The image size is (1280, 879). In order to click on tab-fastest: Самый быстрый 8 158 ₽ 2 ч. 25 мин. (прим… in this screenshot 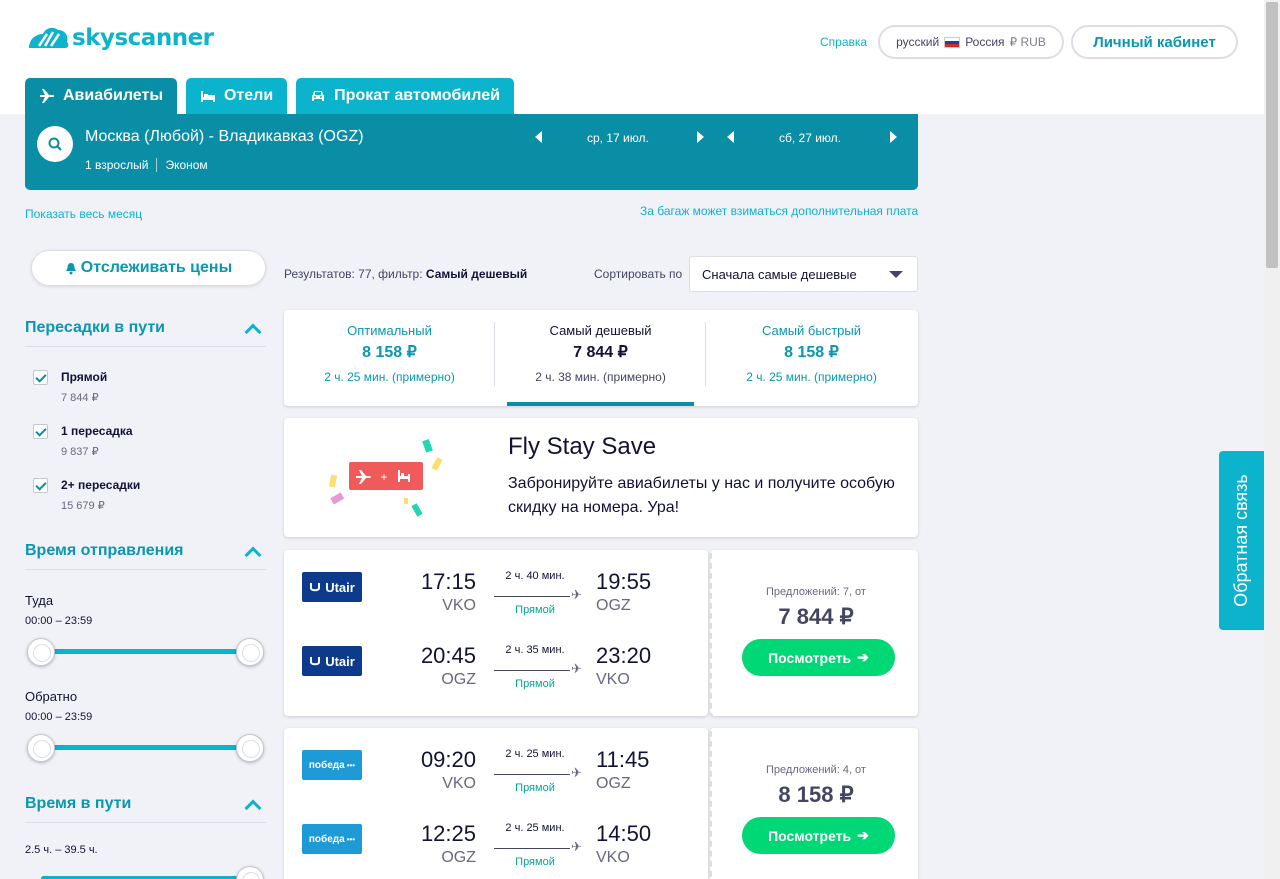, I will do `click(811, 358)`.